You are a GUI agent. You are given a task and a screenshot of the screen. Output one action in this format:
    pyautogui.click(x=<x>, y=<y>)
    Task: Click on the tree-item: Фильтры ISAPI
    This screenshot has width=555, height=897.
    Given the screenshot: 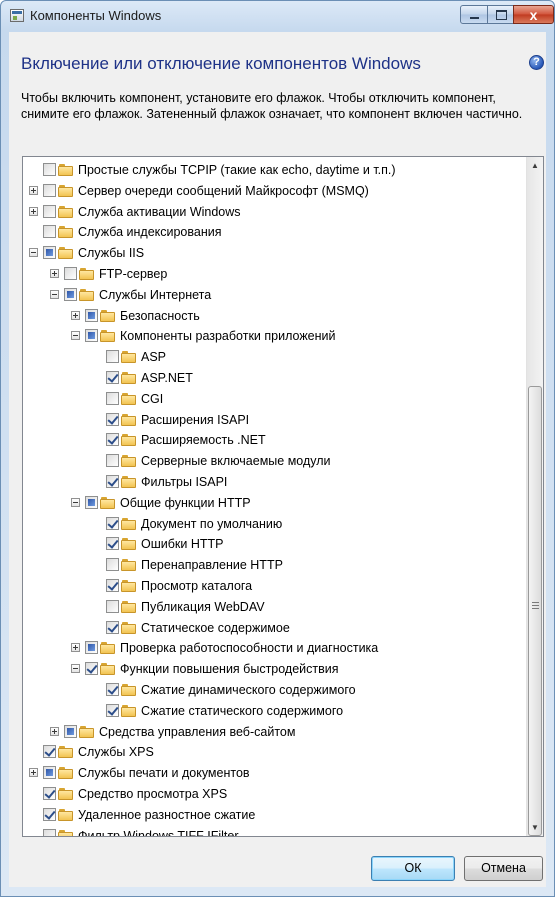 What is the action you would take?
    pyautogui.click(x=275, y=482)
    